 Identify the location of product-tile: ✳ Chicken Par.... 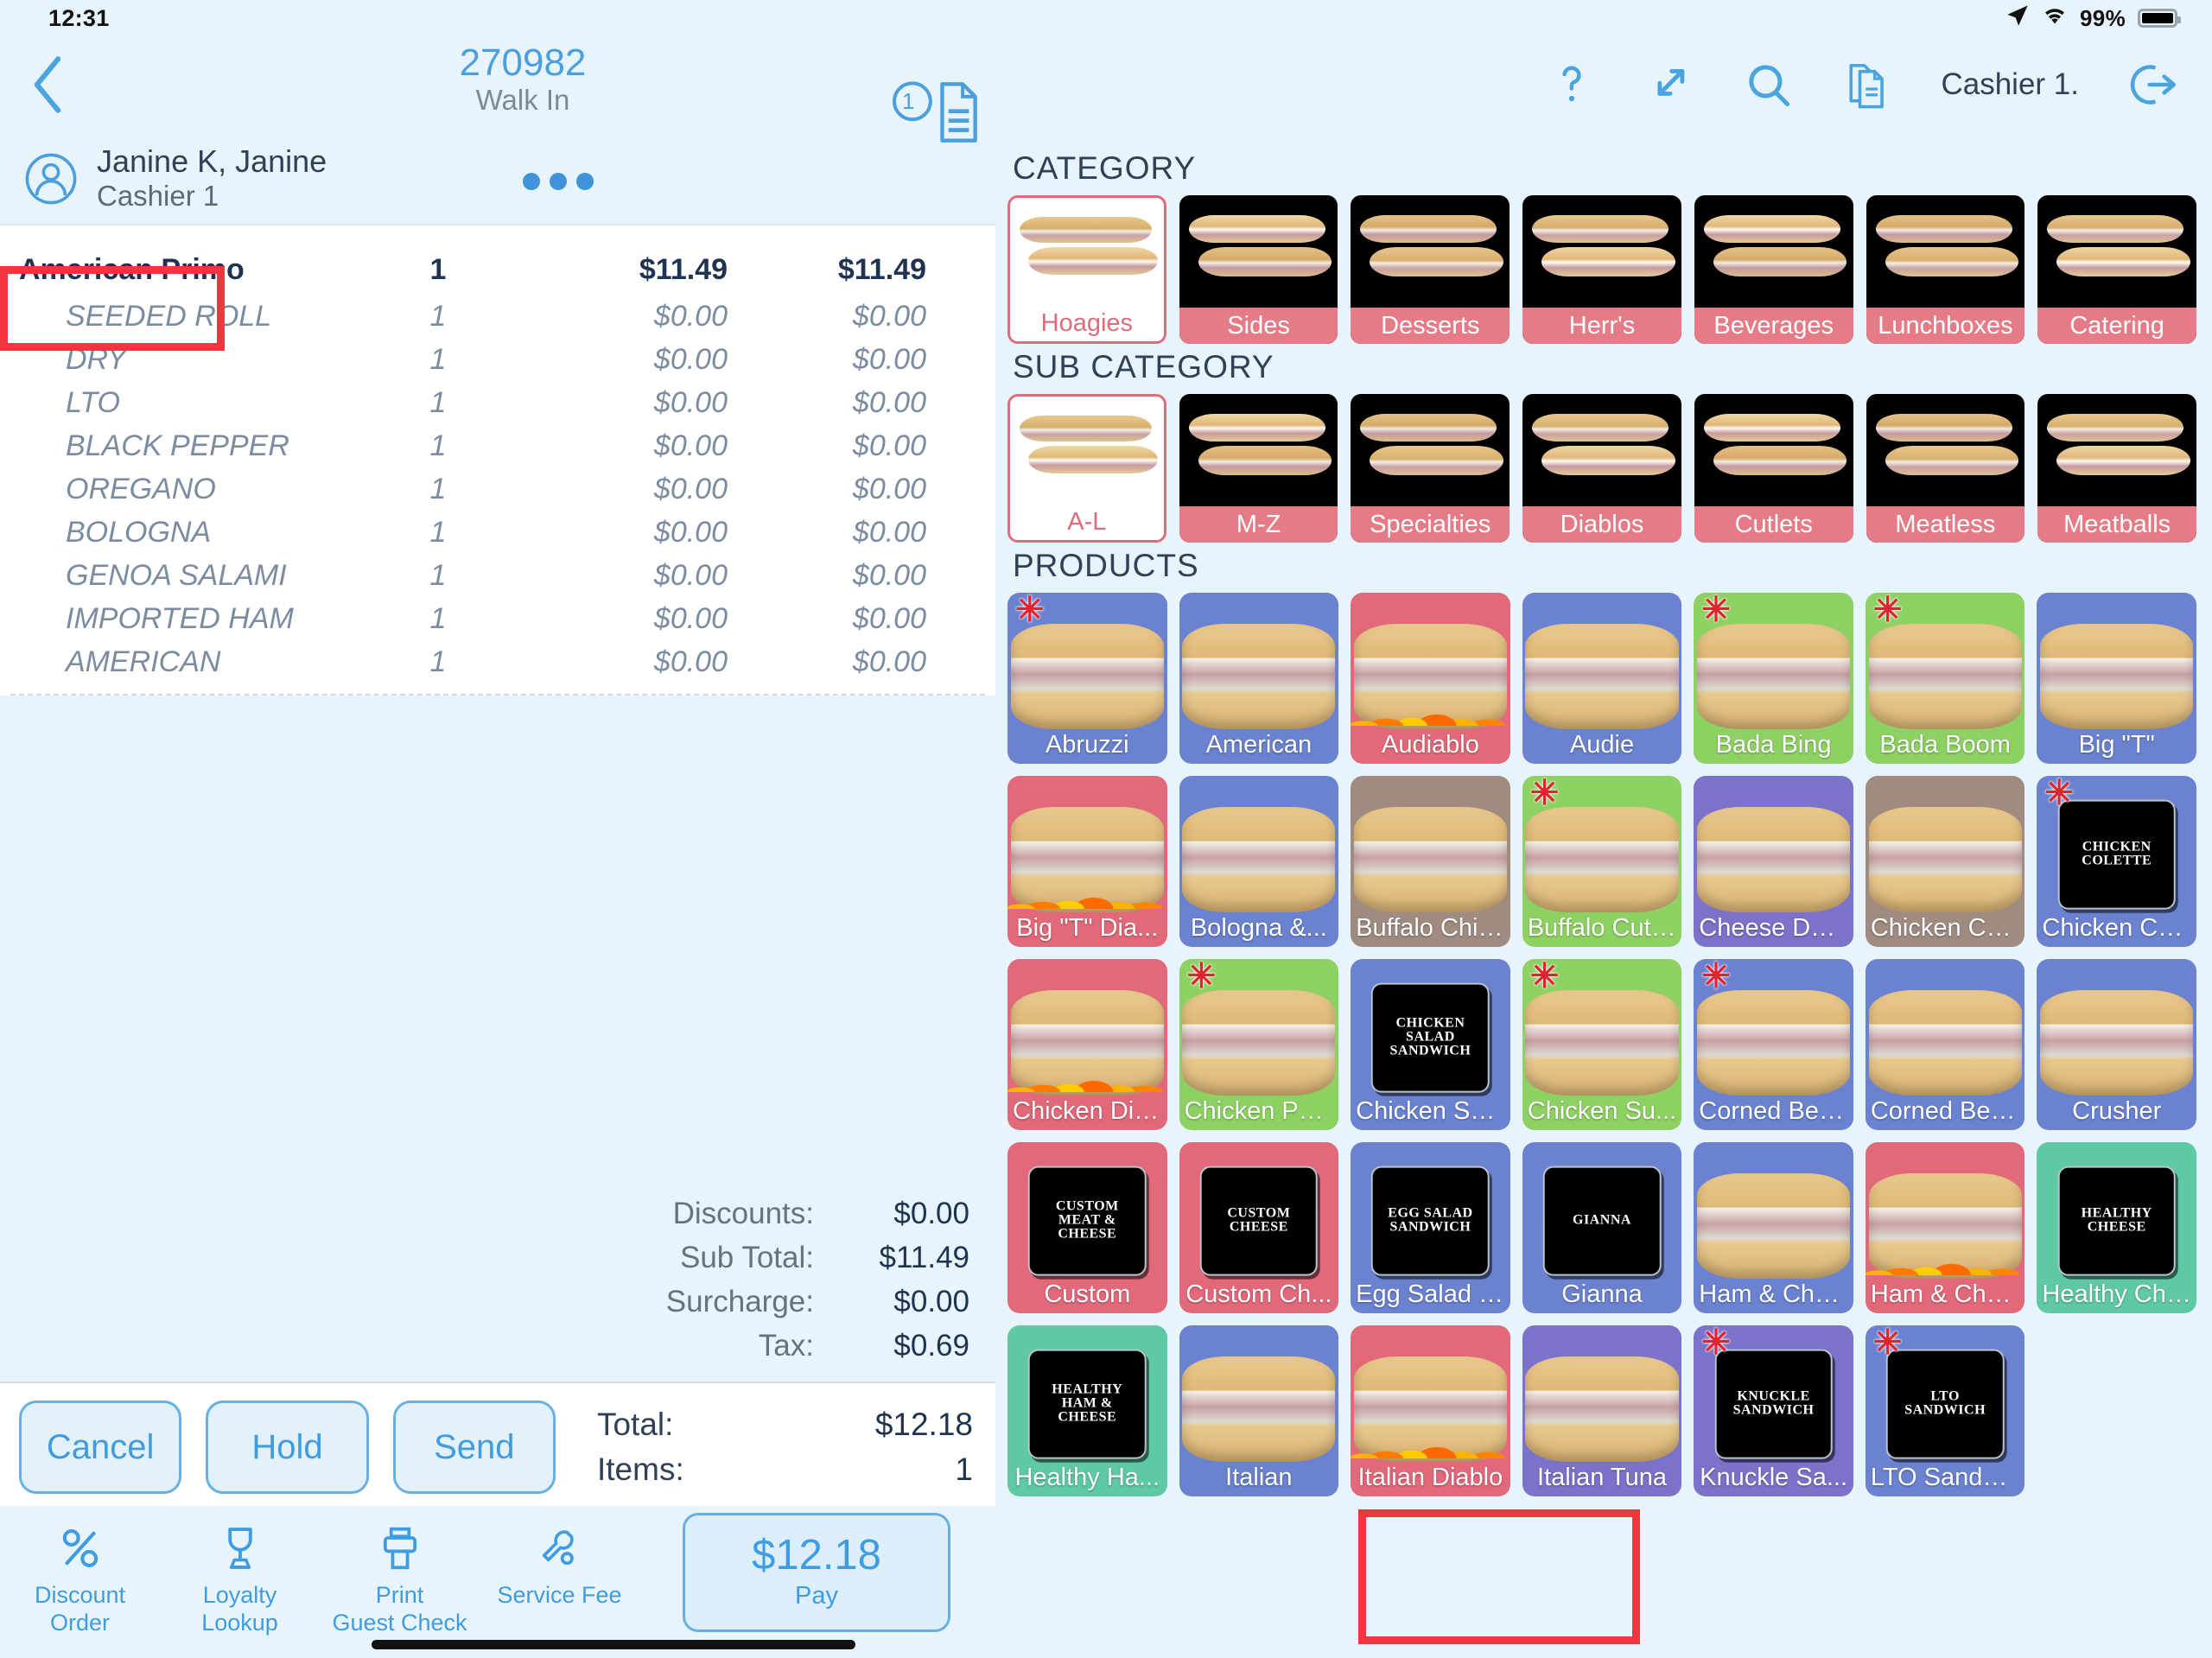
(1259, 1044).